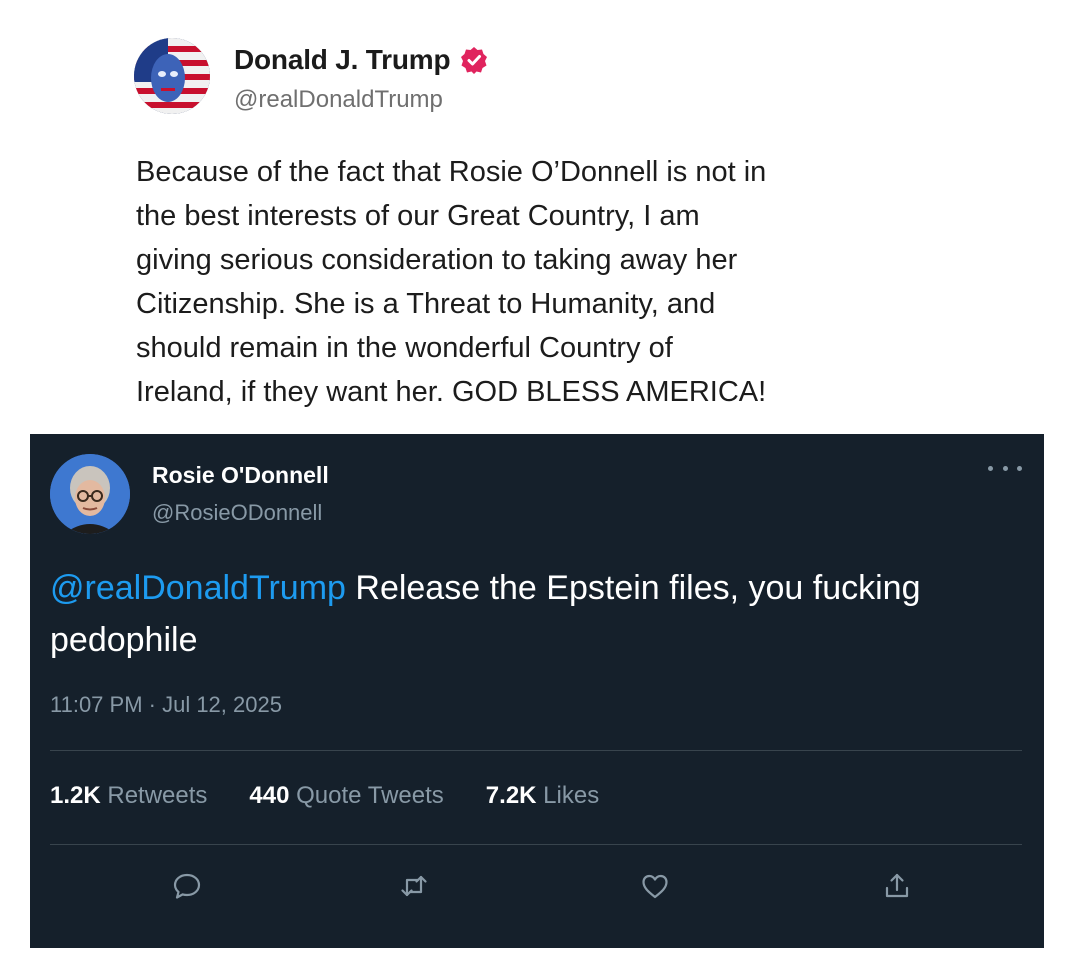 Image resolution: width=1080 pixels, height=976 pixels. I want to click on mention-link: @realDonaldTrump, so click(198, 588).